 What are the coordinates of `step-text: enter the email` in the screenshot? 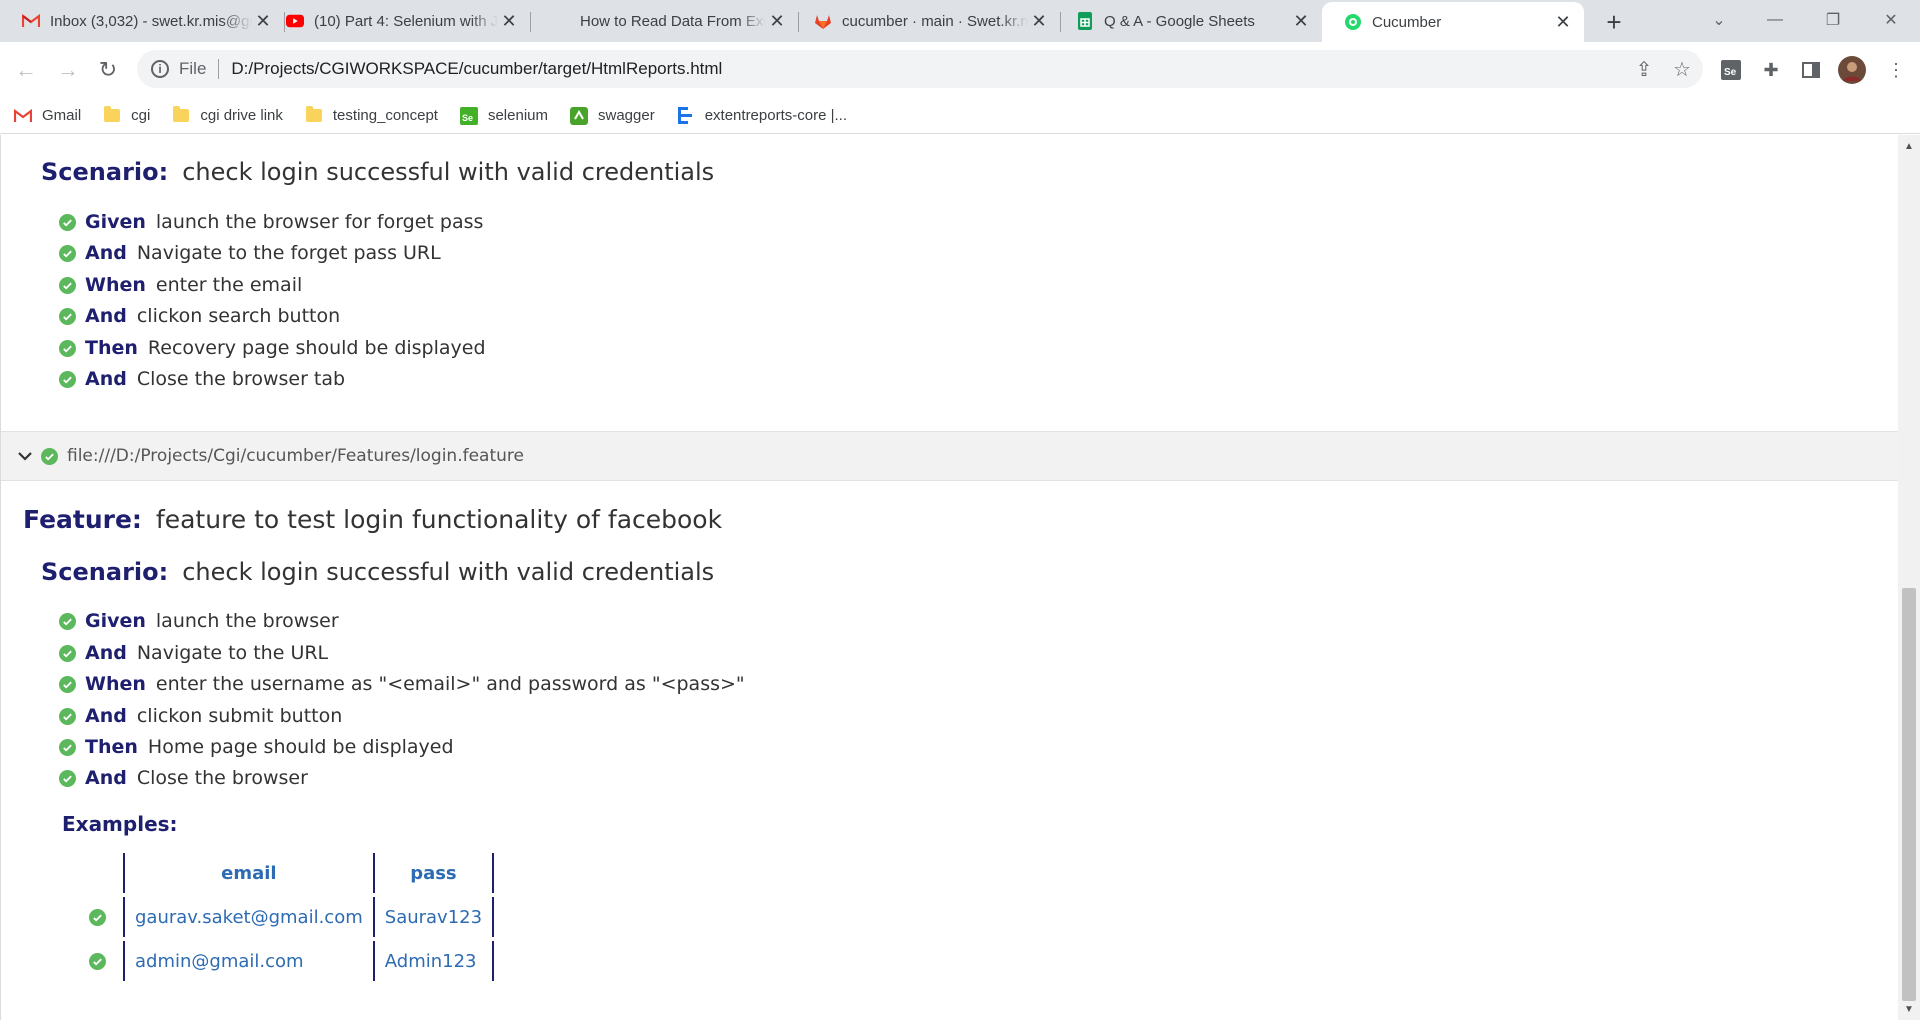 It's located at (229, 285).